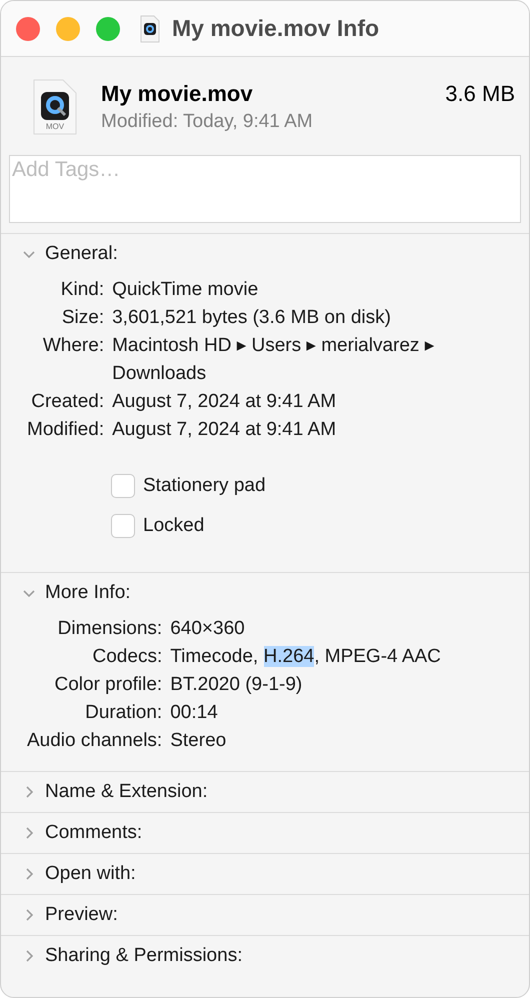 The width and height of the screenshot is (530, 998). I want to click on section-header: Sharing & Permissions:, so click(265, 956).